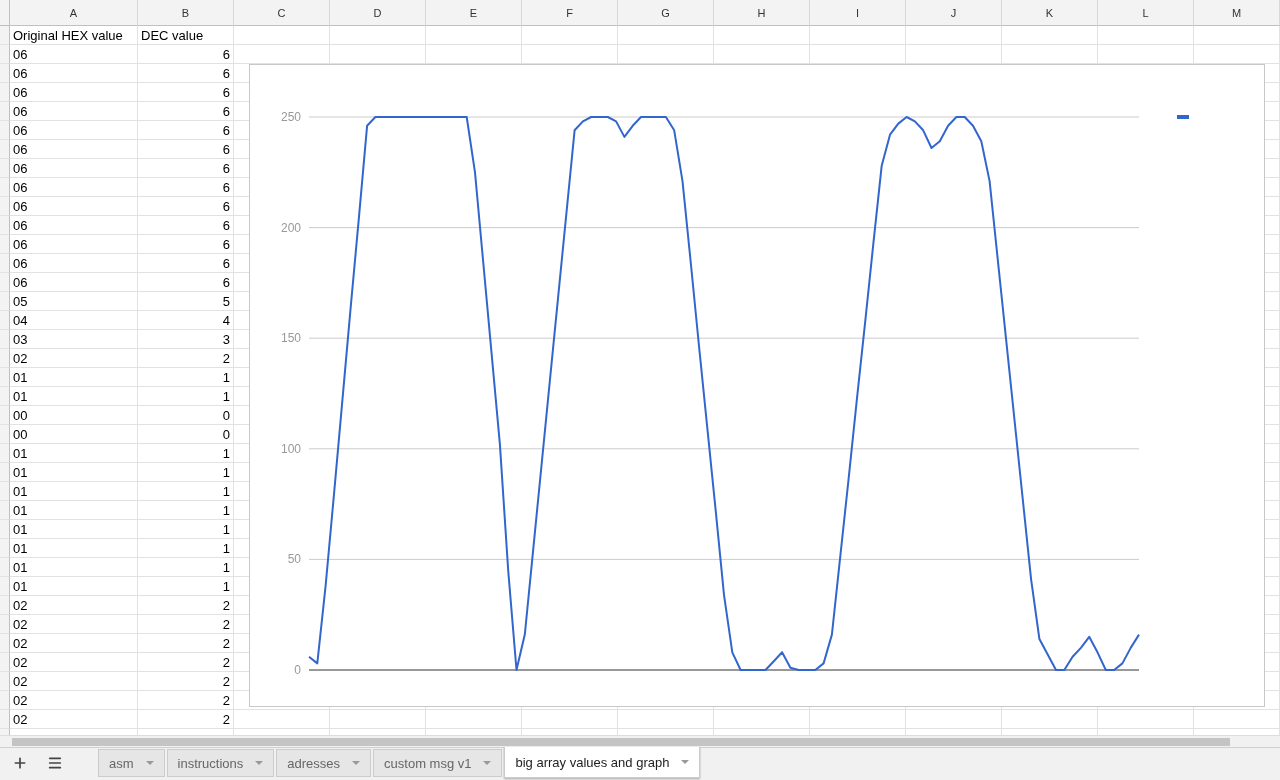  Describe the element at coordinates (74, 339) in the screenshot. I see `table-cell: 03` at that location.